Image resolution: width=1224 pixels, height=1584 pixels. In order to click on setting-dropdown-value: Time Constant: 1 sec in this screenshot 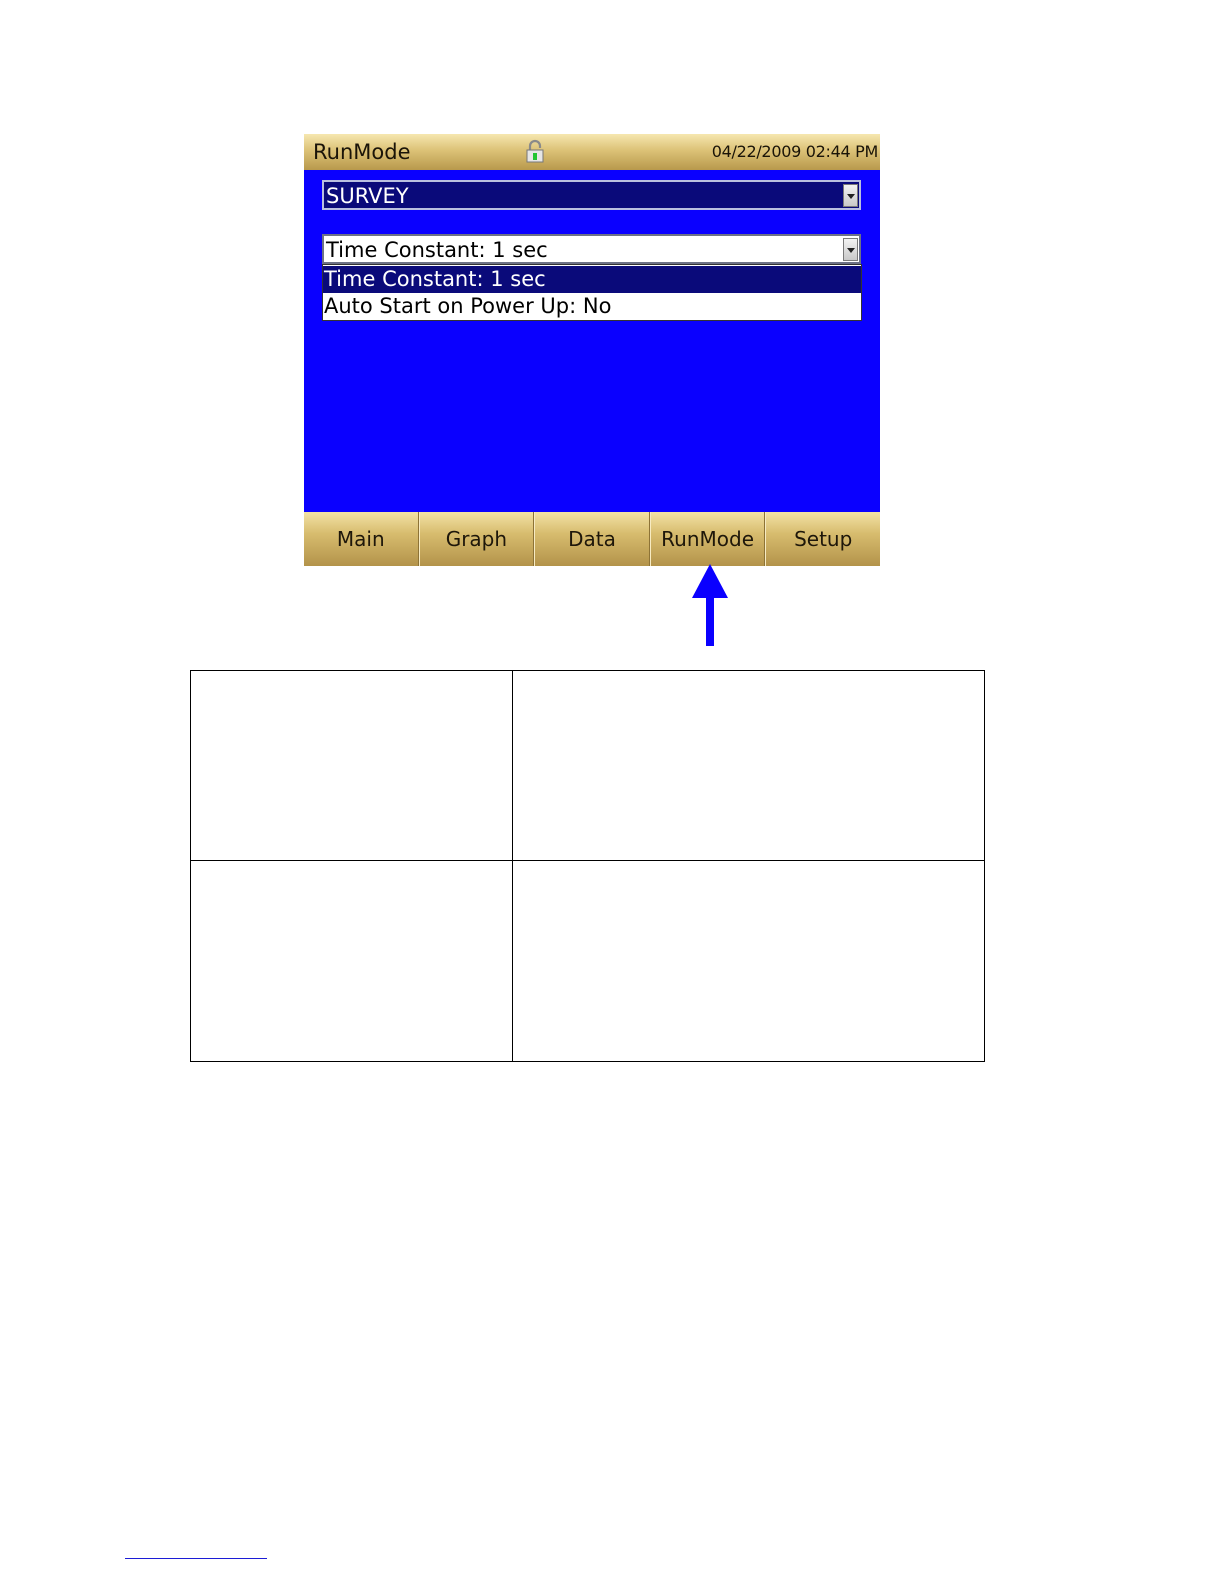, I will do `click(437, 250)`.